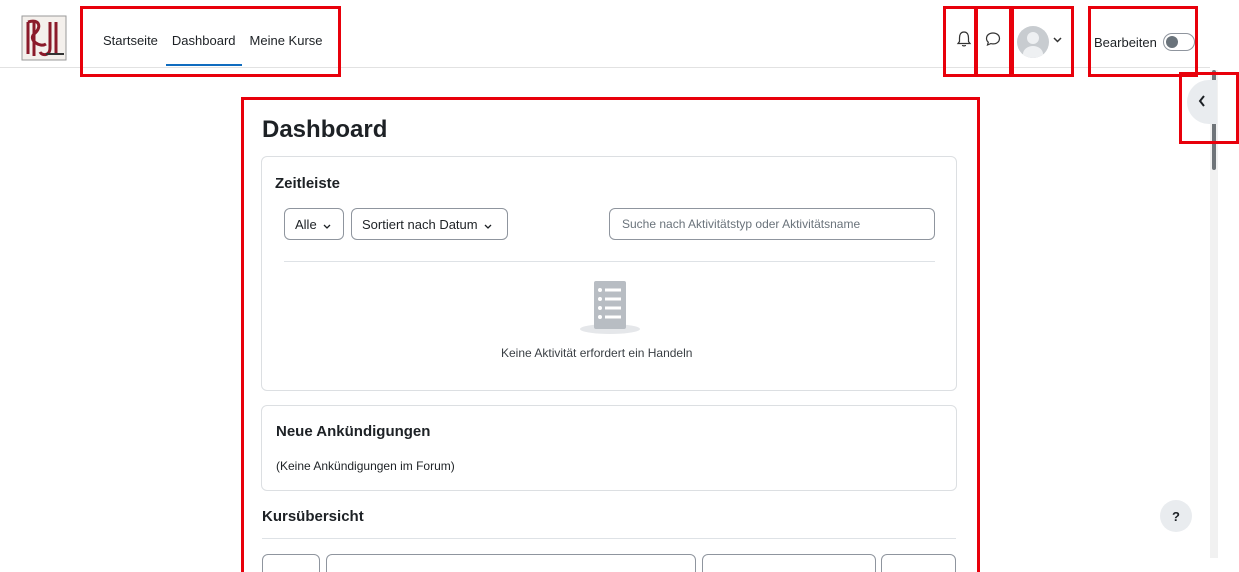  I want to click on open-drawer-button, so click(1202, 102).